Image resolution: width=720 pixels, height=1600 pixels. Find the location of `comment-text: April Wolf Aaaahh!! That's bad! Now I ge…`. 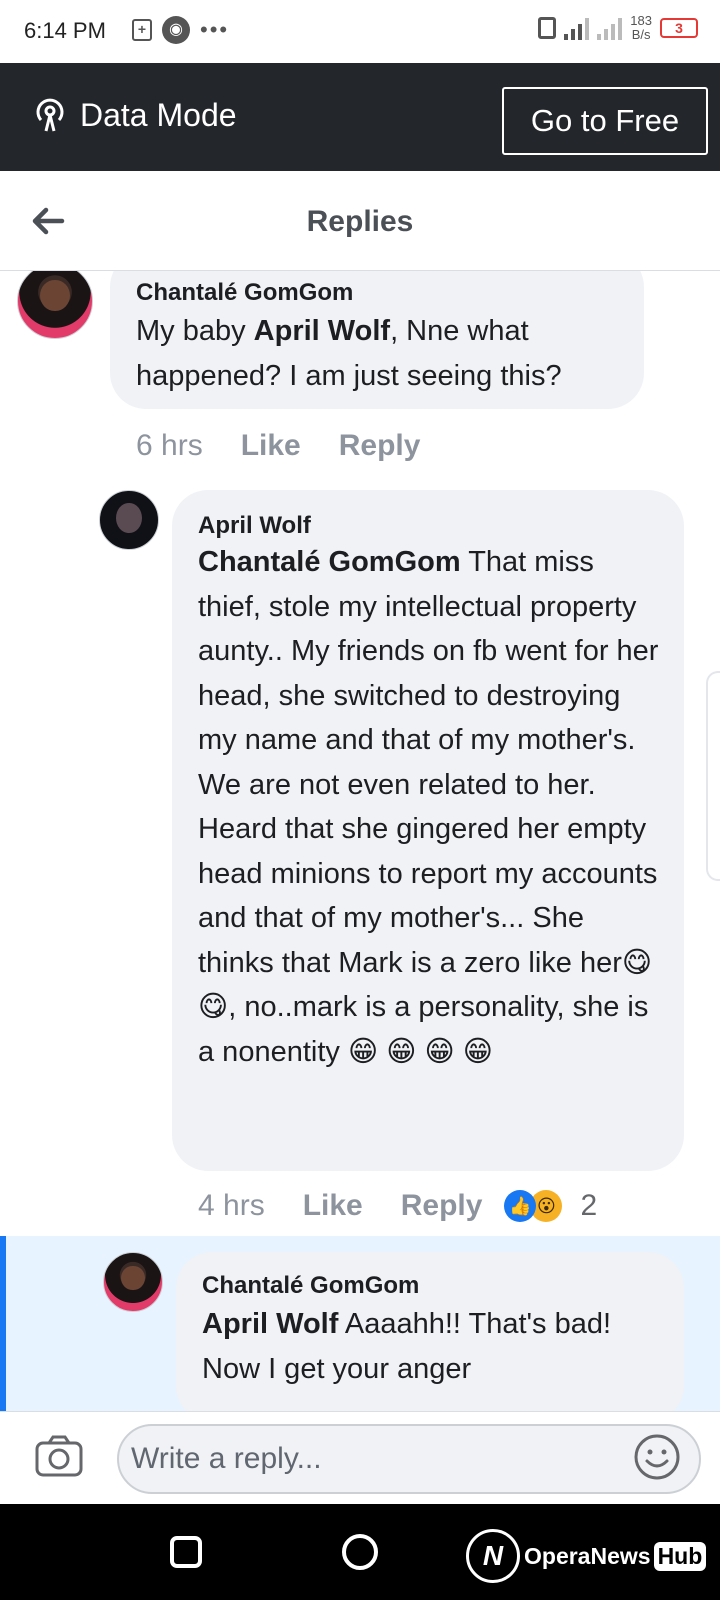

comment-text: April Wolf Aaaahh!! That's bad! Now I ge… is located at coordinates (407, 1346).